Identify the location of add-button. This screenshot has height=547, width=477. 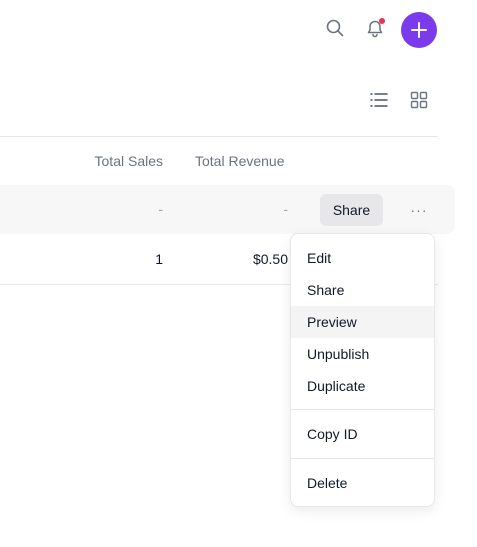
(419, 30).